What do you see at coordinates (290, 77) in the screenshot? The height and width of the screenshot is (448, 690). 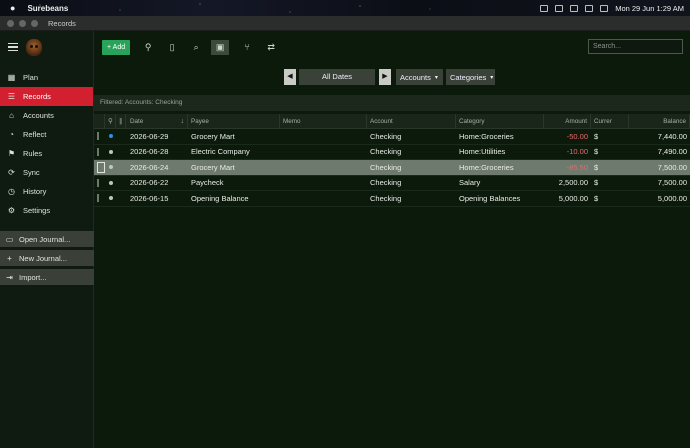 I see `prev-date-button: ◀` at bounding box center [290, 77].